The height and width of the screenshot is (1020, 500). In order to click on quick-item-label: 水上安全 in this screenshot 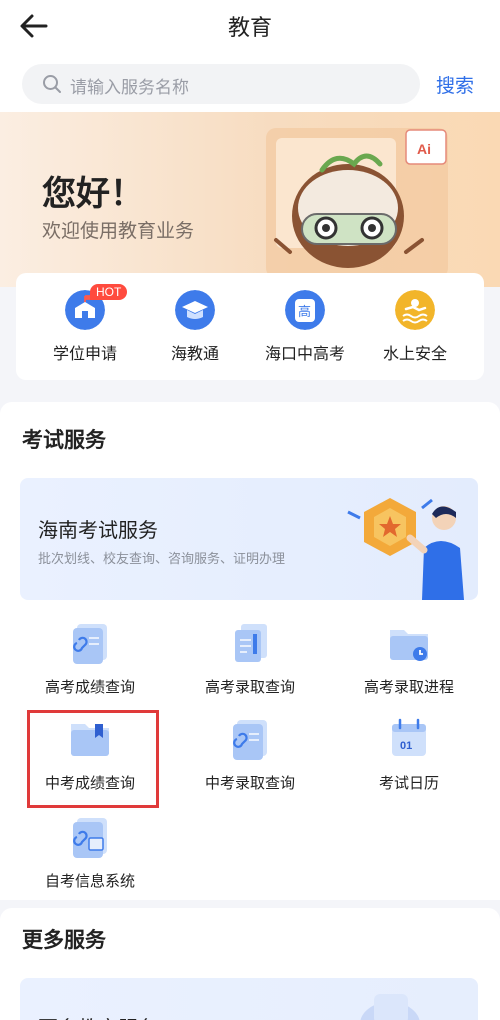, I will do `click(414, 353)`.